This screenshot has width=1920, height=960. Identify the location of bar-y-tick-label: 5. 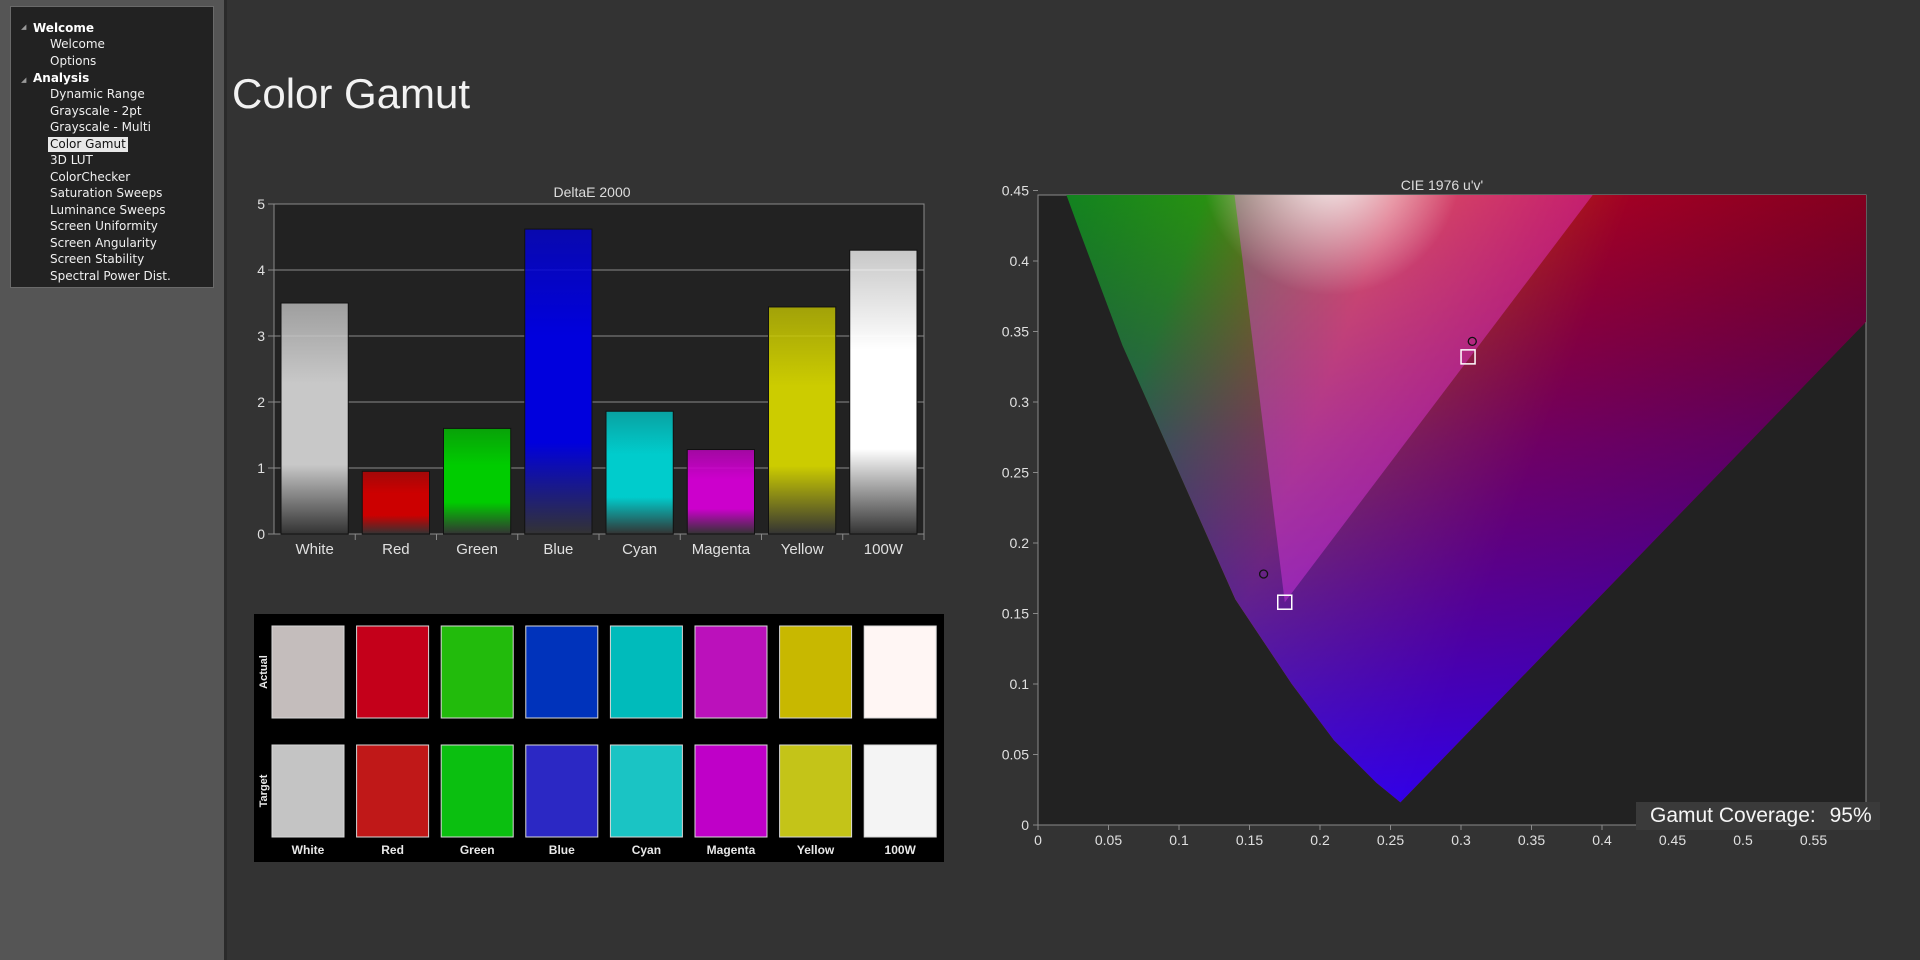
(261, 204).